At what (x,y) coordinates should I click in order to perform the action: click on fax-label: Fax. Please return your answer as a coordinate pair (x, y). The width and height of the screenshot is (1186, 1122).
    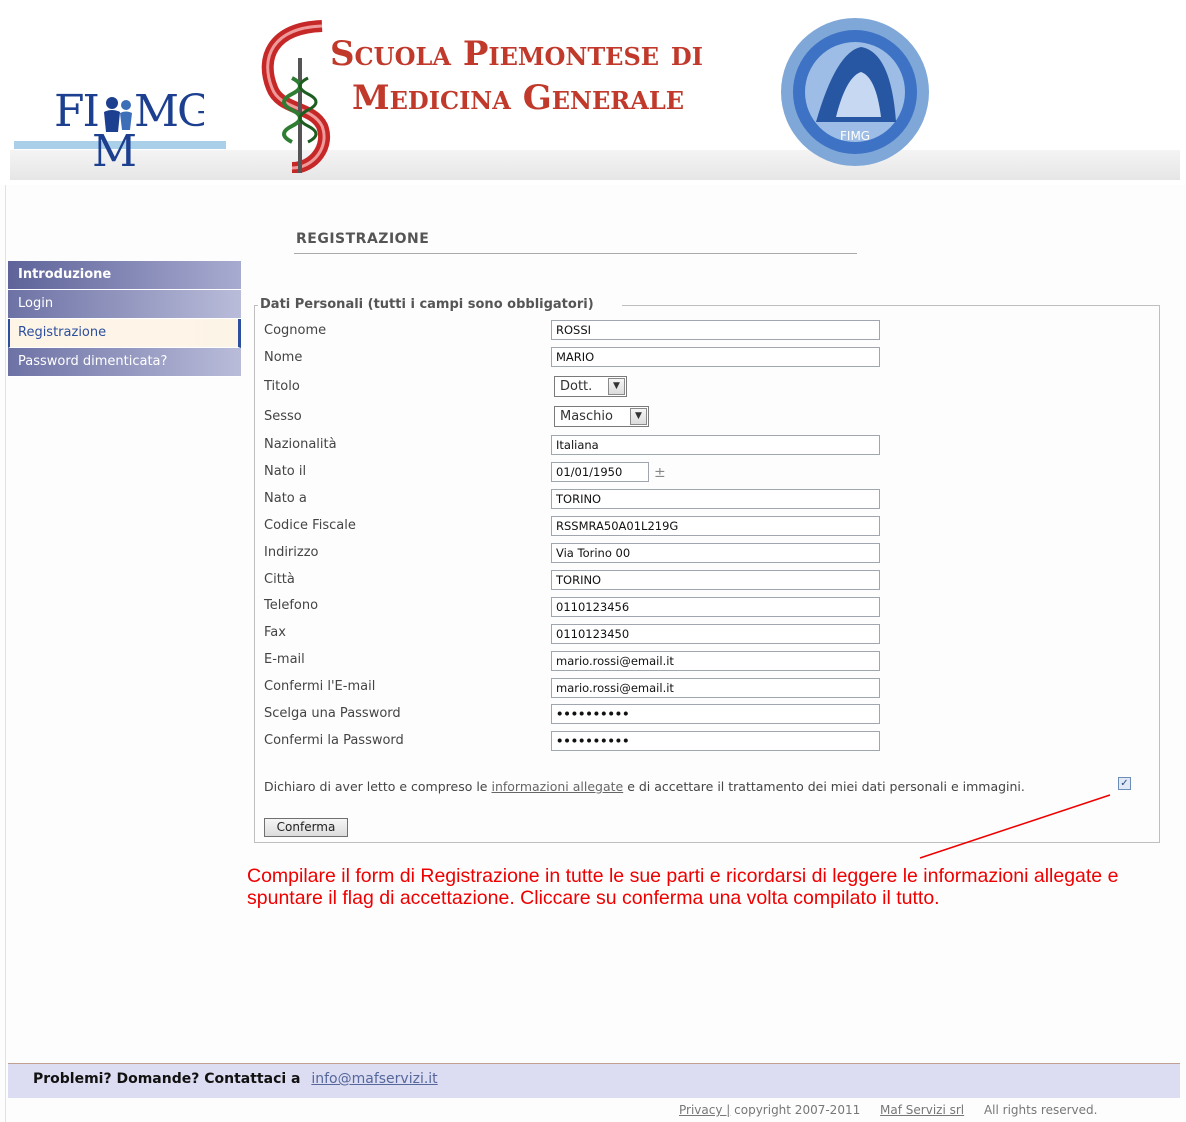
    Looking at the image, I should click on (275, 632).